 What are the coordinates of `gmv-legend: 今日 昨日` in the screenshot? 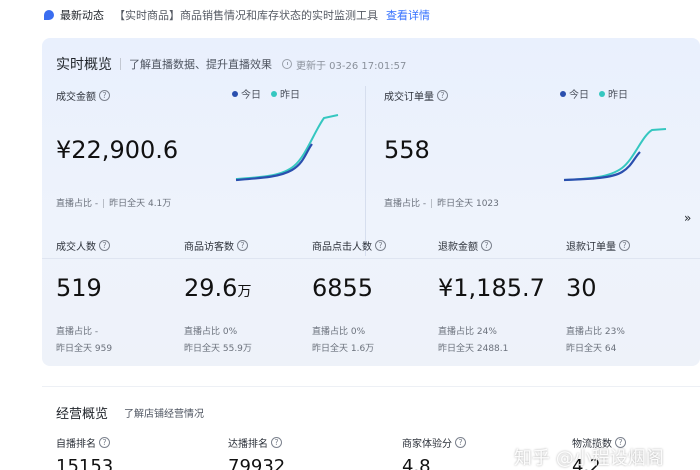 It's located at (271, 93).